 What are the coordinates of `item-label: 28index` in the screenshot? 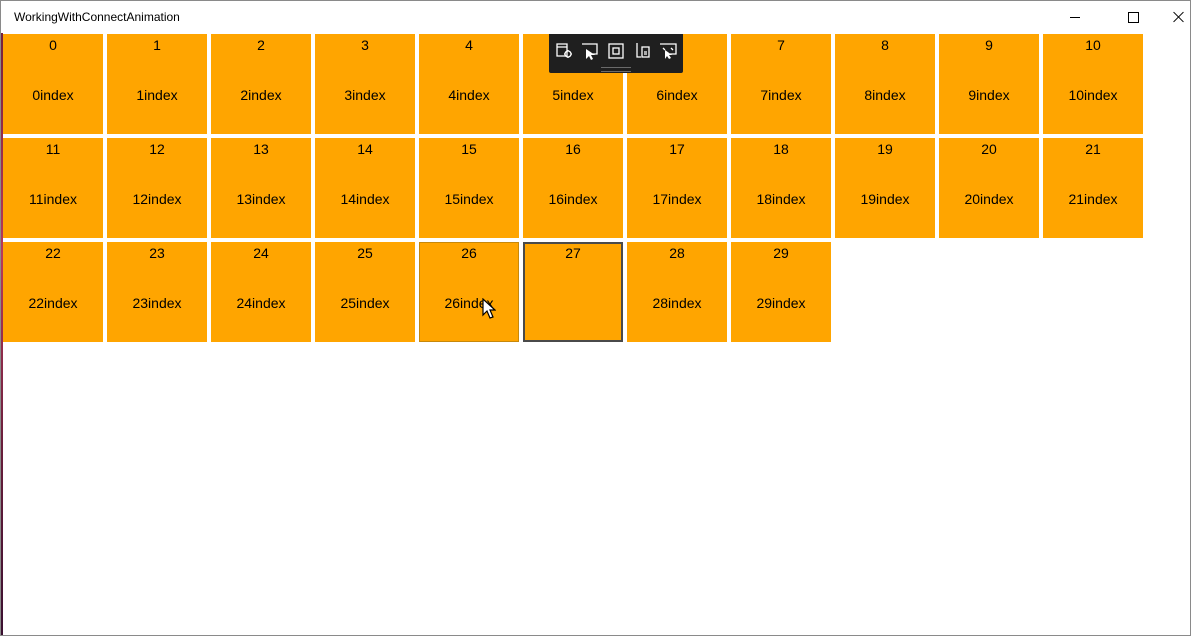 It's located at (677, 303).